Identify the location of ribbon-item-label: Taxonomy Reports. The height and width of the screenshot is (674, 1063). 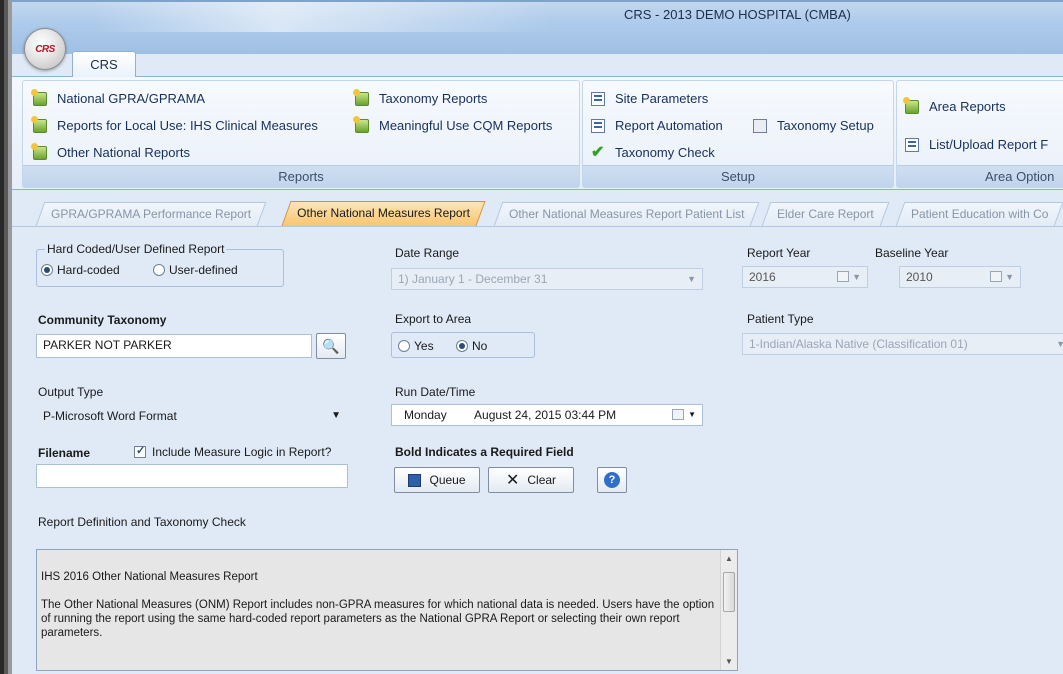
(433, 98).